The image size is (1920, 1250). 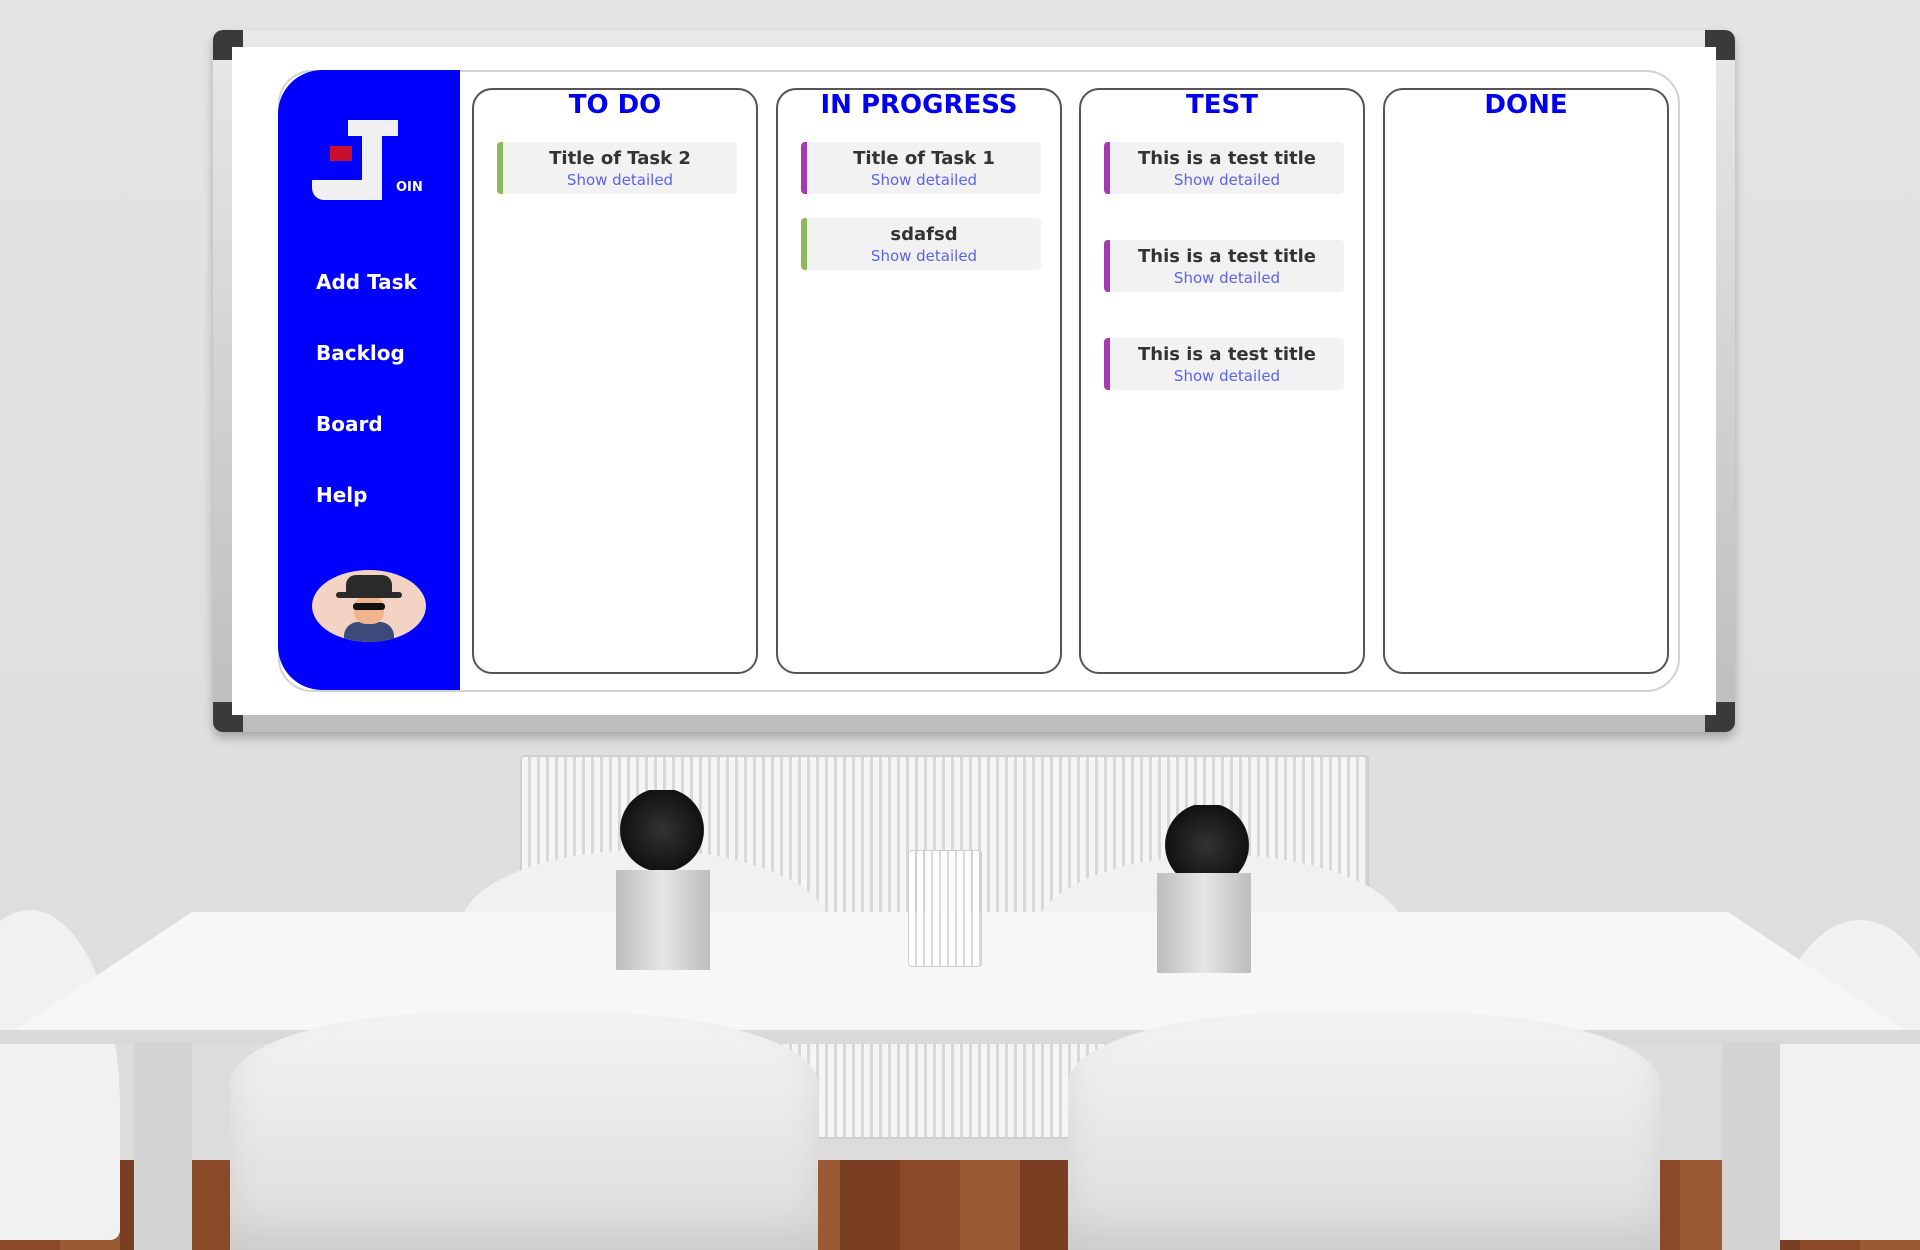 What do you see at coordinates (1526, 105) in the screenshot?
I see `column-title: DONE` at bounding box center [1526, 105].